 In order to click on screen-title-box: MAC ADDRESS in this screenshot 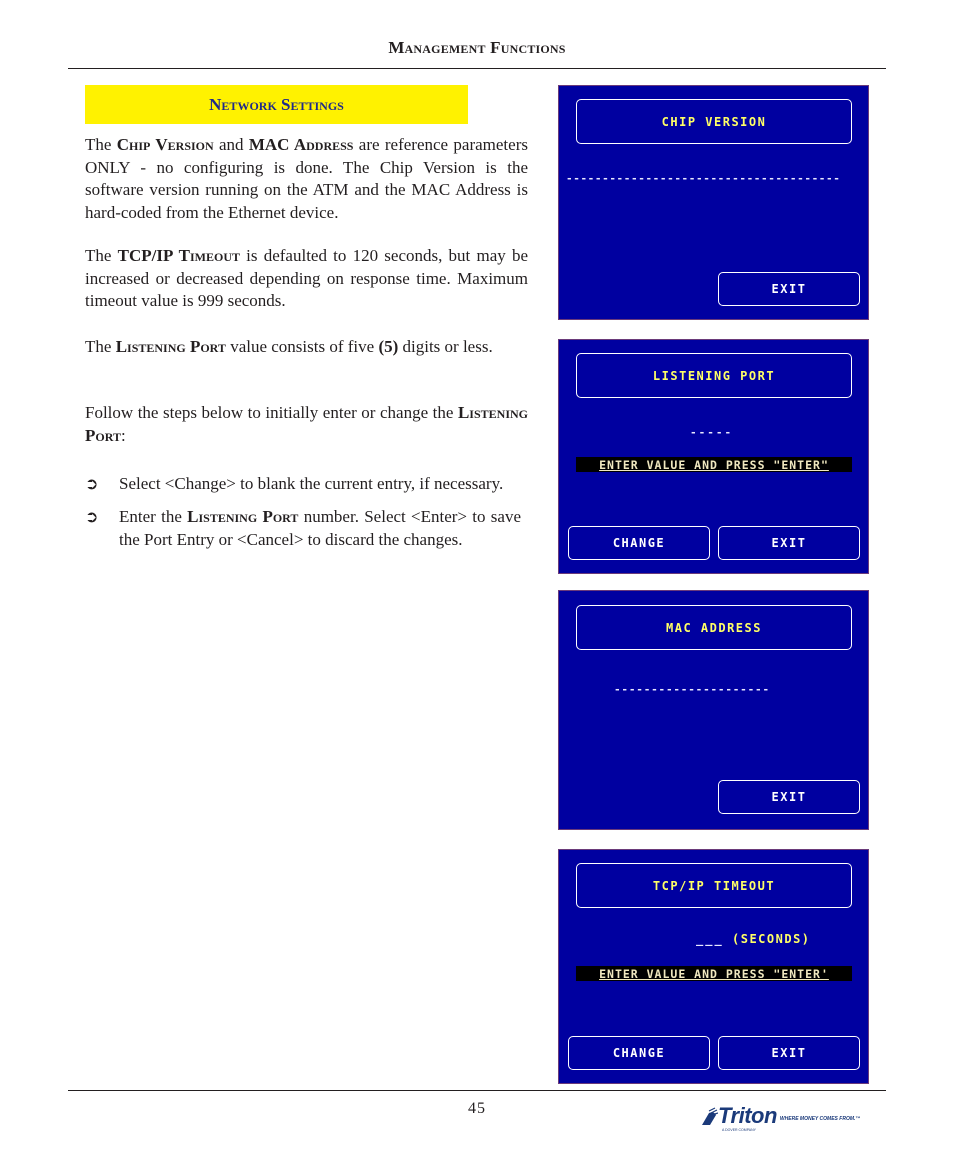, I will do `click(714, 627)`.